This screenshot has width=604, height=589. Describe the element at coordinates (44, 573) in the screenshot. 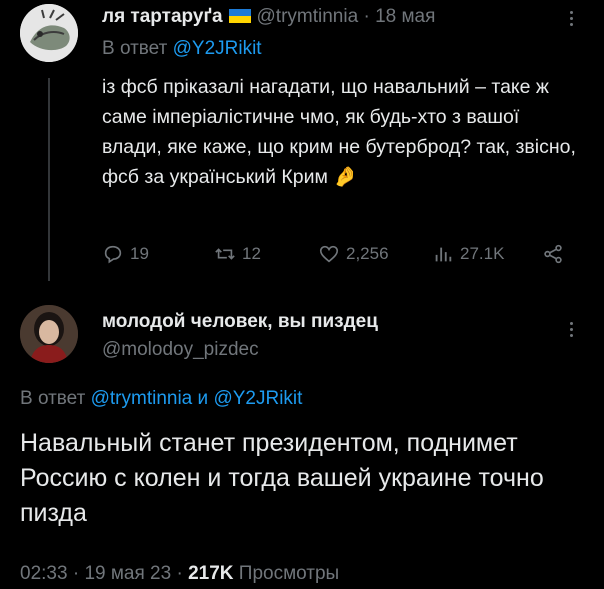

I see `tweet2-time: 02:33` at that location.